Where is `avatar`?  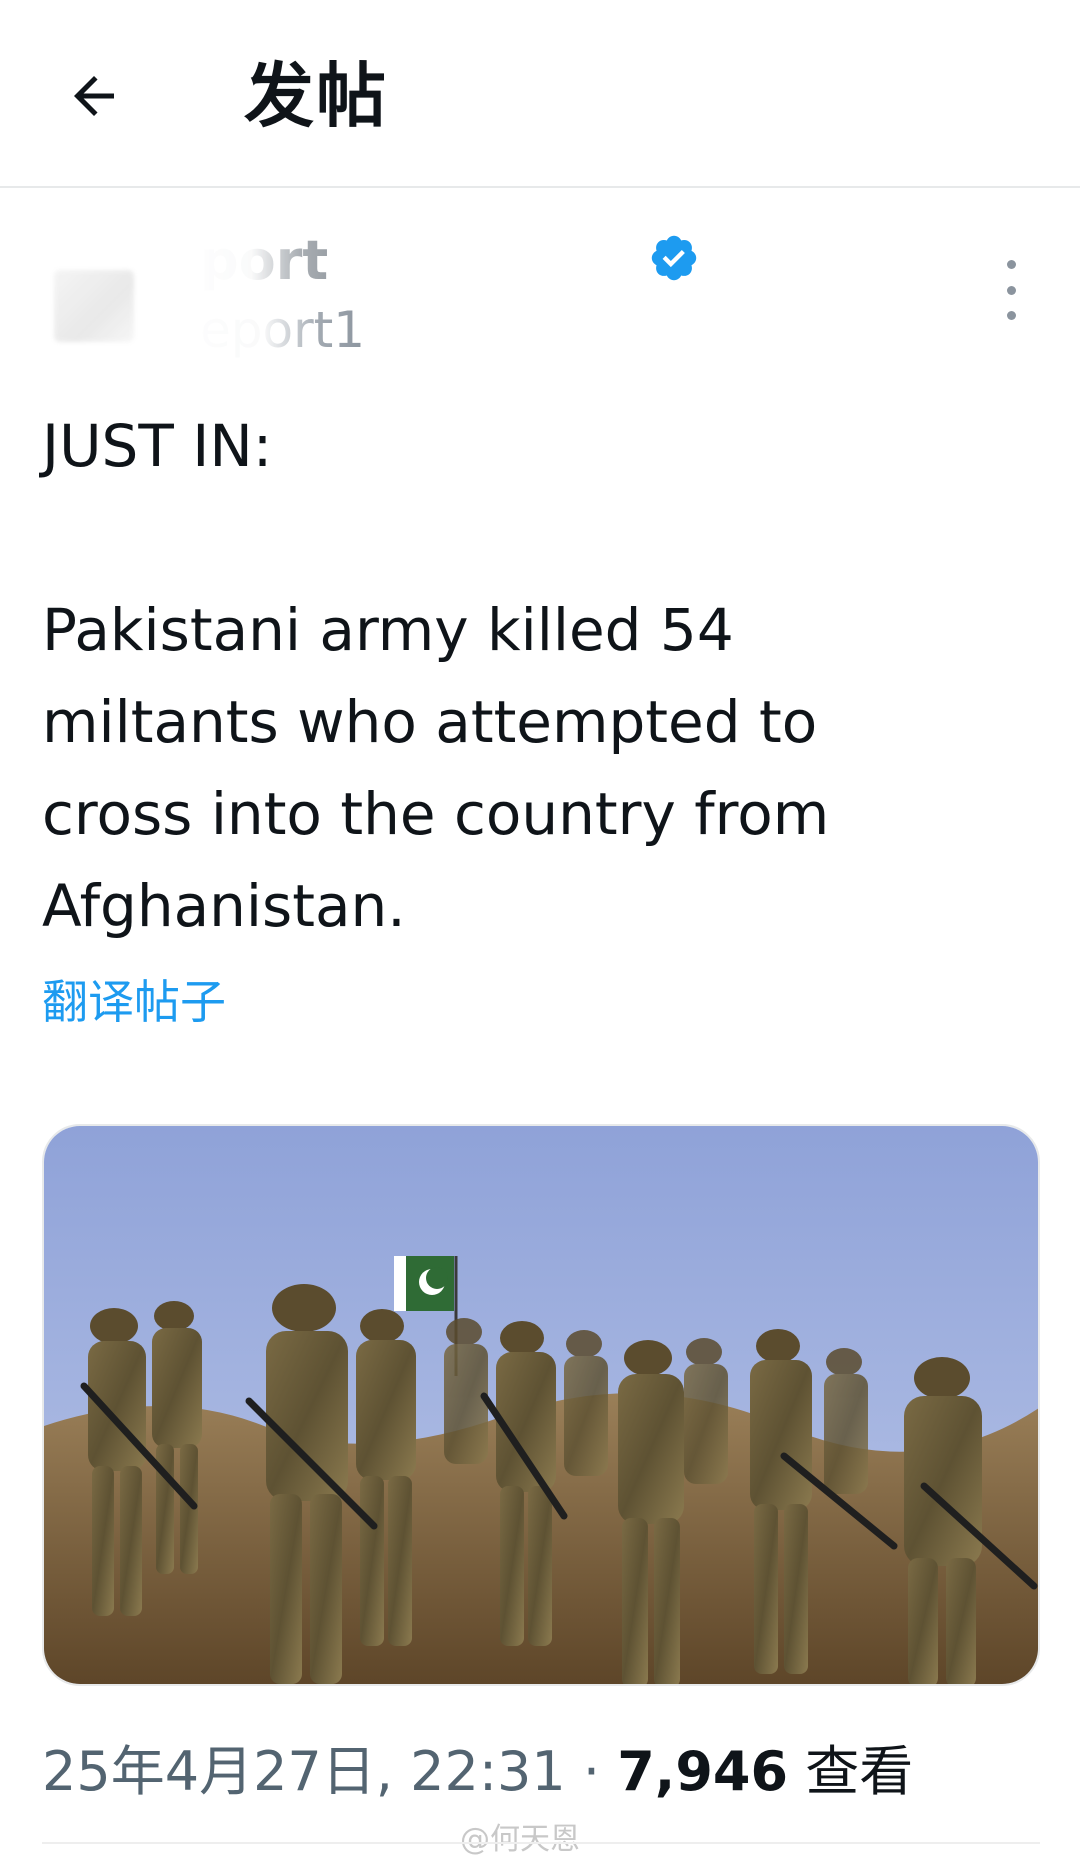 avatar is located at coordinates (94, 306).